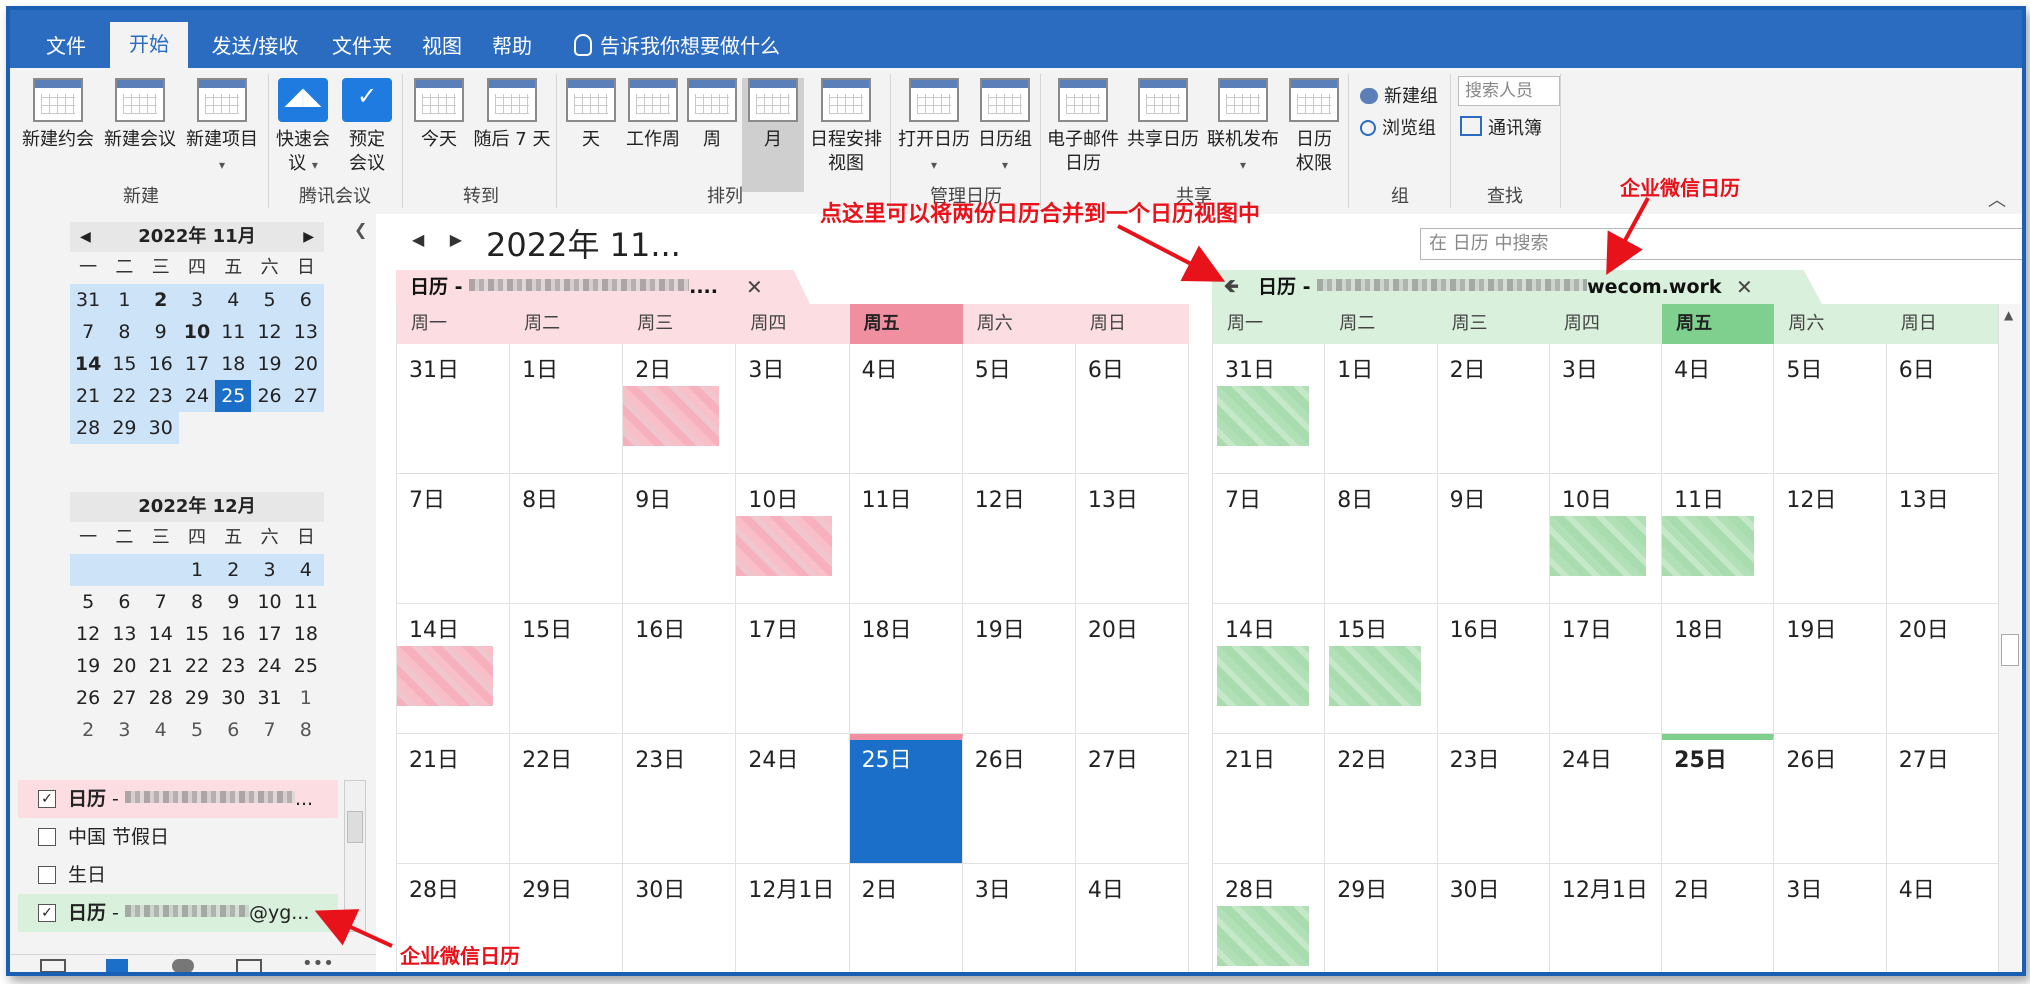  Describe the element at coordinates (360, 229) in the screenshot. I see `collapse-pane-icon: ❮` at that location.